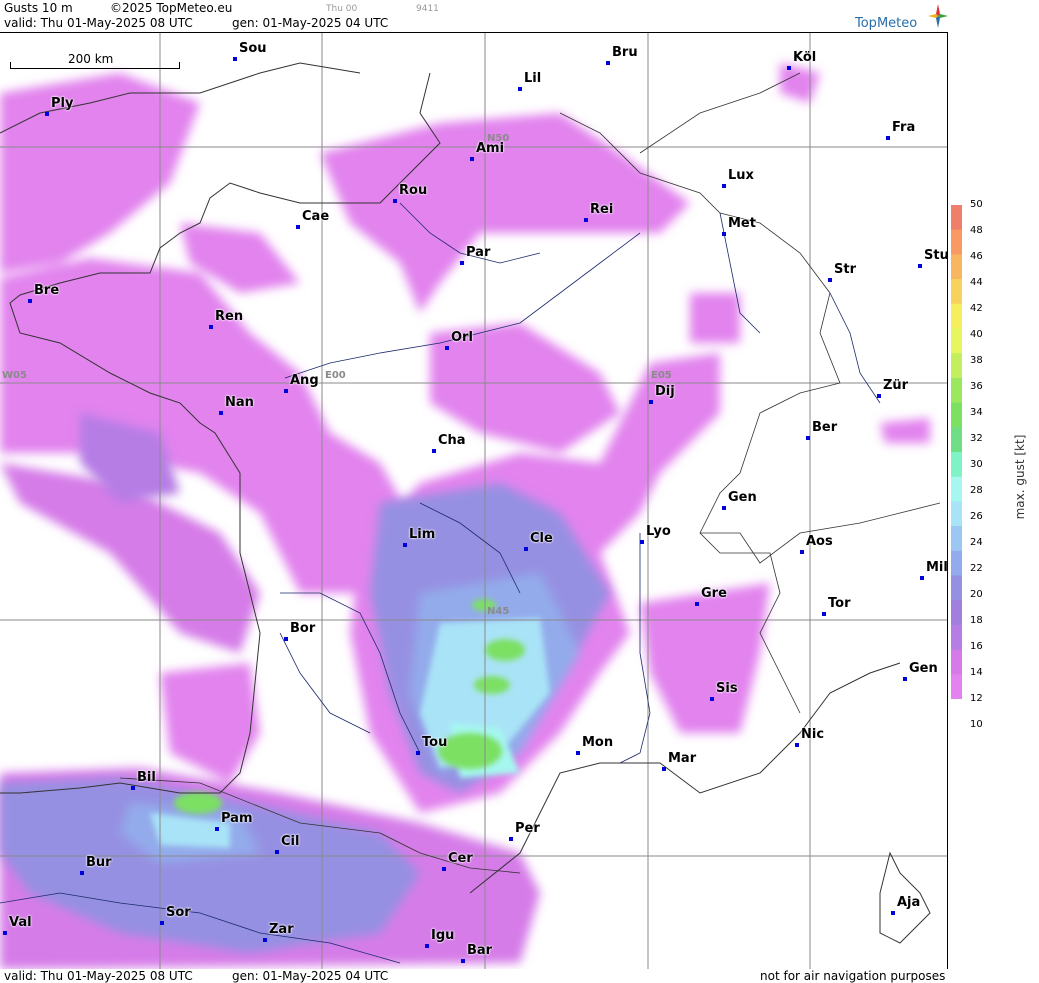  I want to click on city-label: Aos, so click(819, 541).